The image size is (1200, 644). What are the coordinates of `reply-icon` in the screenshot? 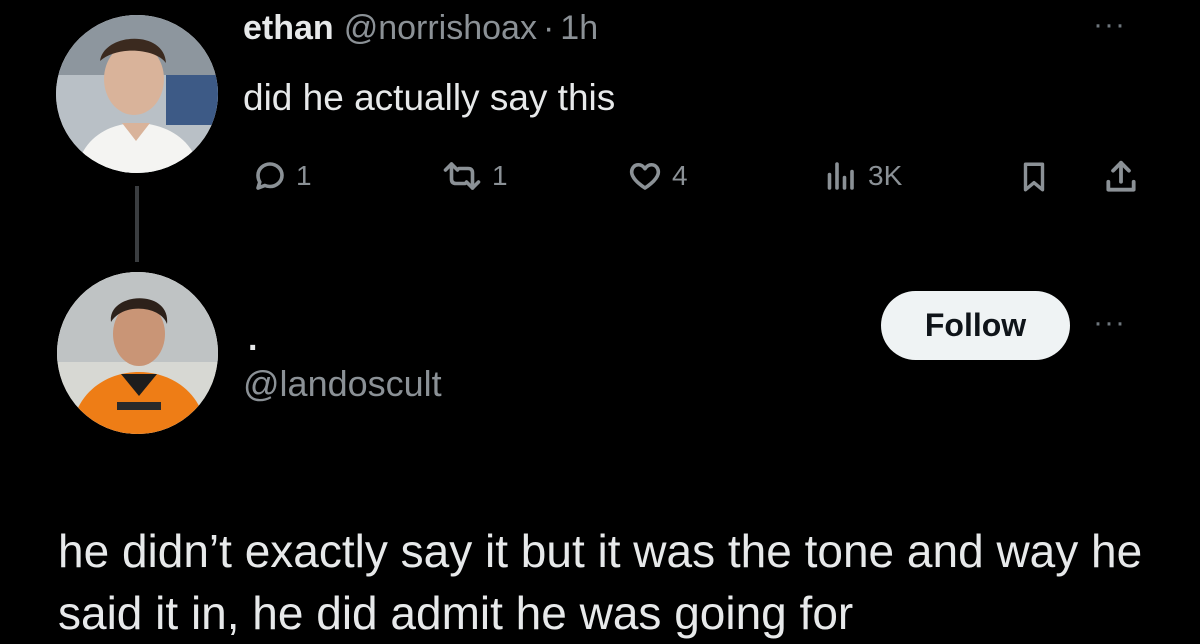 It's located at (270, 176).